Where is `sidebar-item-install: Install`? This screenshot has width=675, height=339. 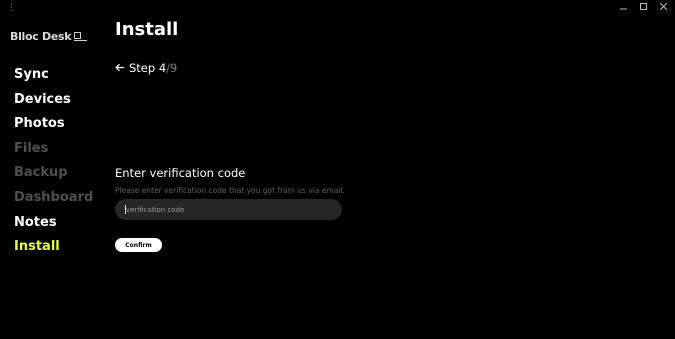 sidebar-item-install: Install is located at coordinates (53, 250).